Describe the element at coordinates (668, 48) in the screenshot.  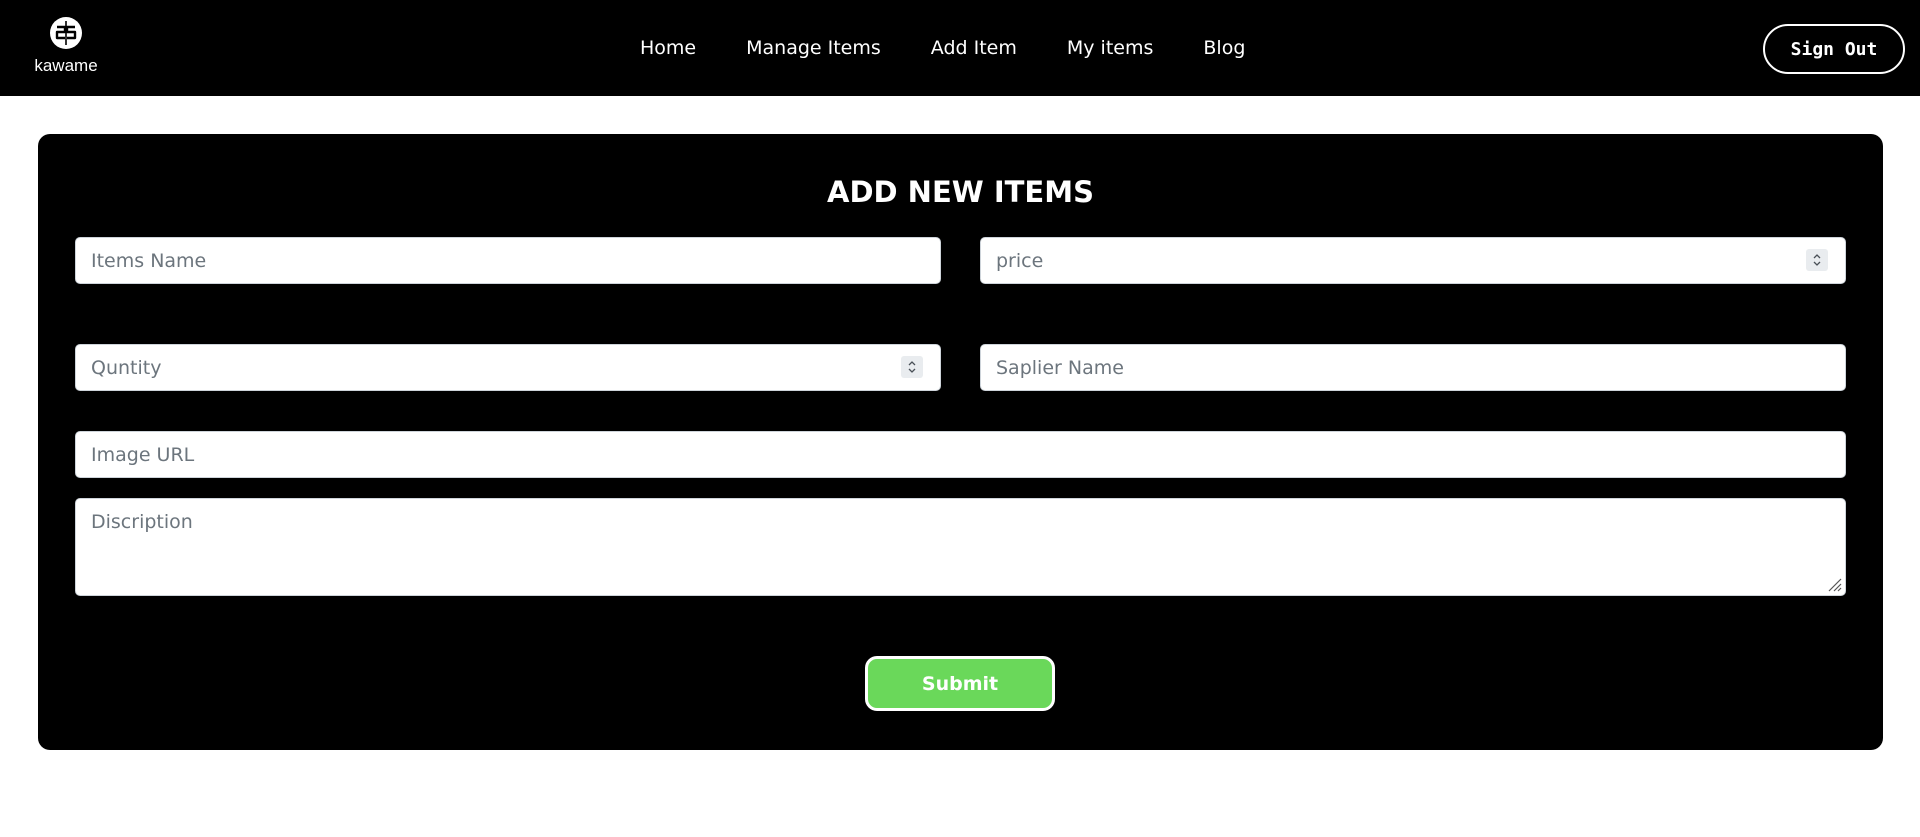
I see `nav-home: Home` at that location.